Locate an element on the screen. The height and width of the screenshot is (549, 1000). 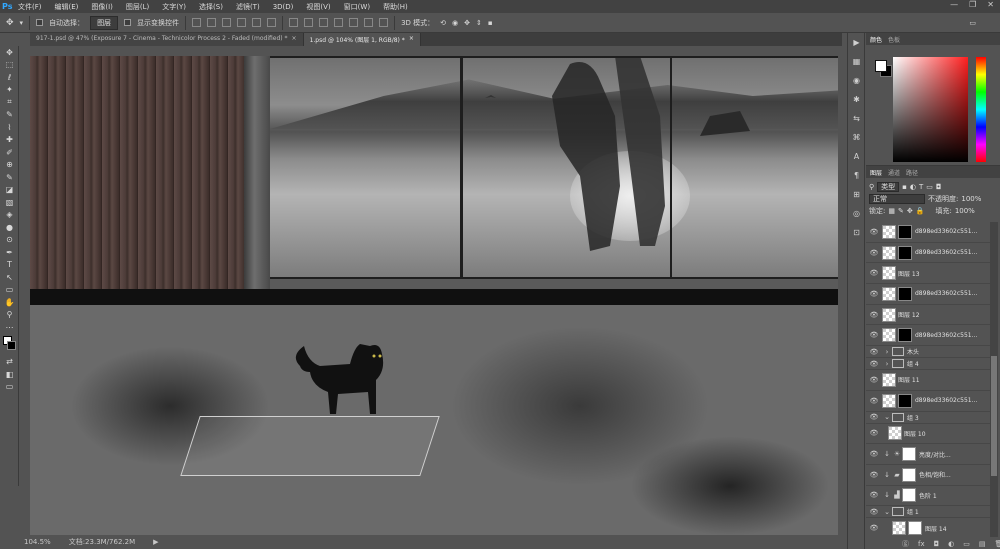
3d-drag-icon: ✥ is located at coordinates (467, 23).